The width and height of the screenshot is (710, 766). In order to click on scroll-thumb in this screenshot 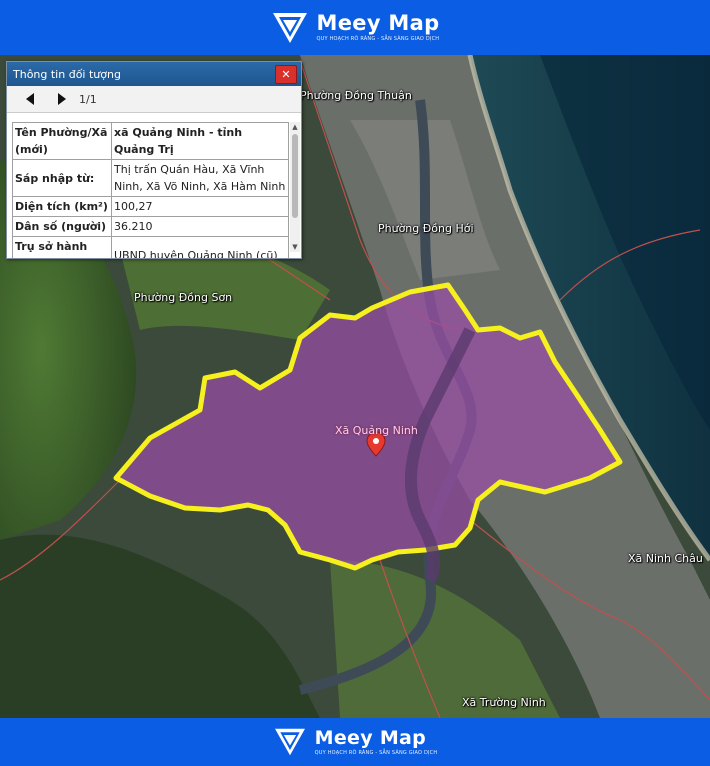, I will do `click(295, 176)`.